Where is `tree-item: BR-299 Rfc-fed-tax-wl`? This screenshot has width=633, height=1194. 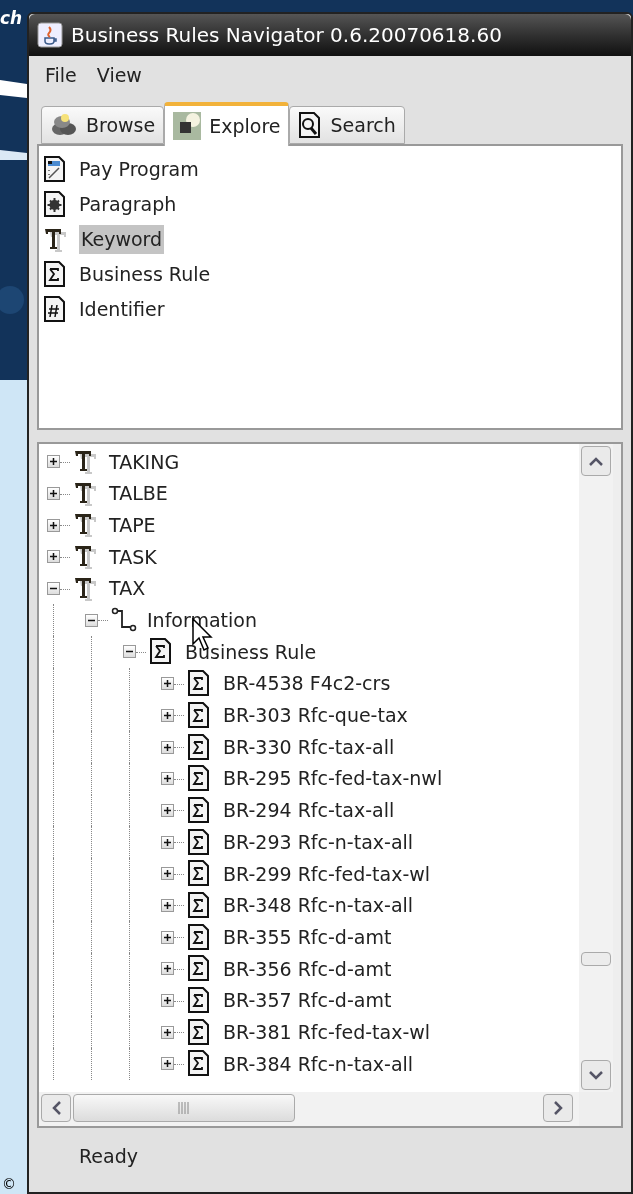 tree-item: BR-299 Rfc-fed-tax-wl is located at coordinates (327, 874).